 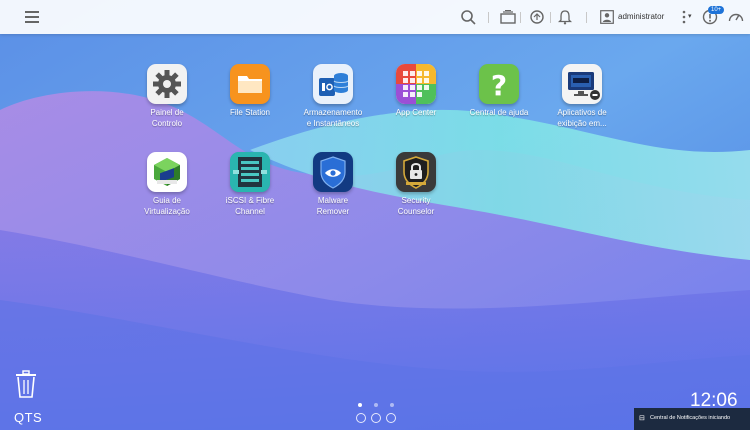 I want to click on question-icon: ?, so click(x=499, y=84).